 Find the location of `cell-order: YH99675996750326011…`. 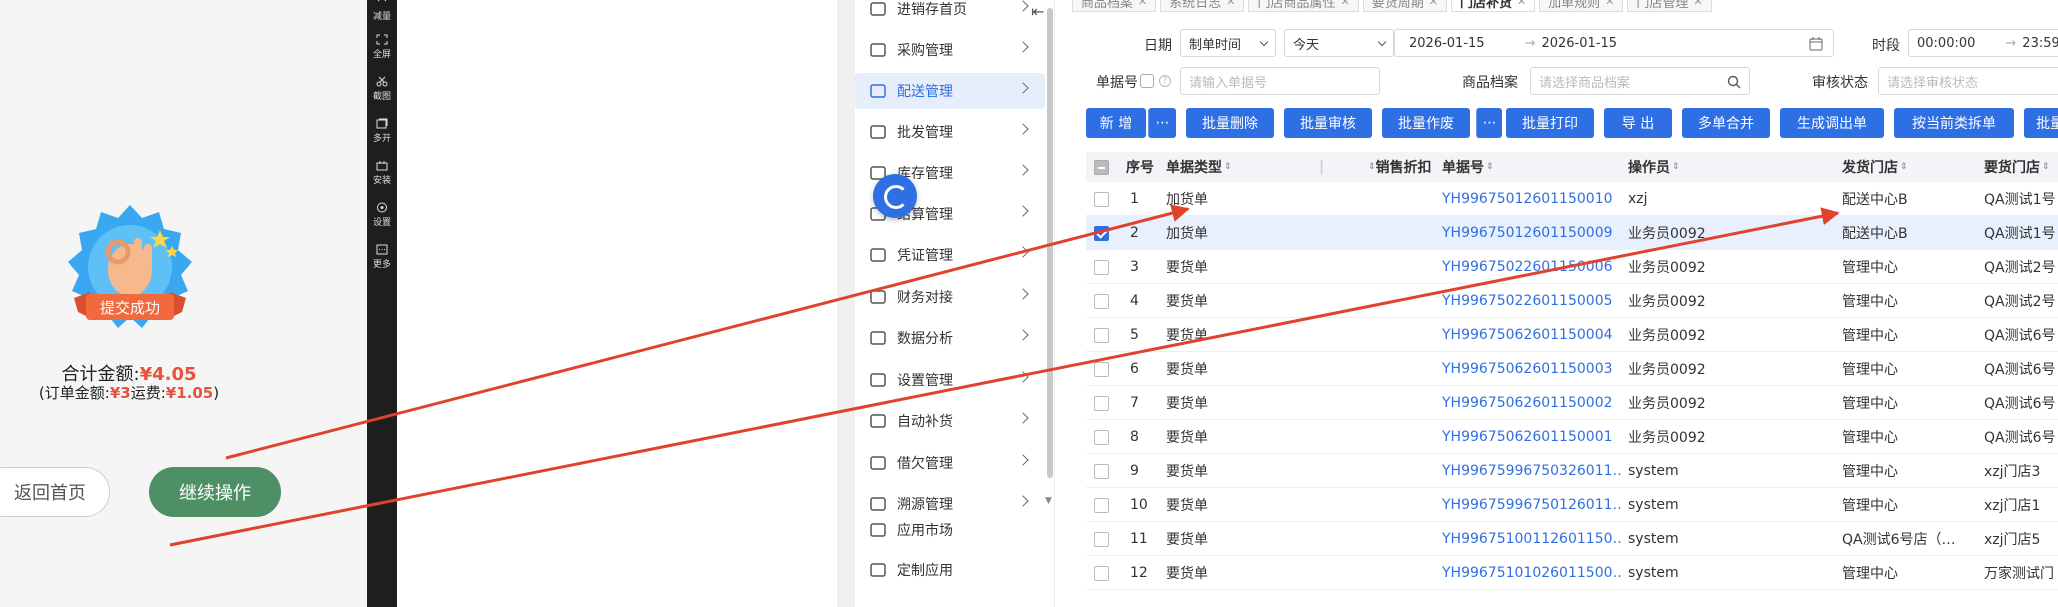

cell-order: YH99675996750326011… is located at coordinates (1532, 471).